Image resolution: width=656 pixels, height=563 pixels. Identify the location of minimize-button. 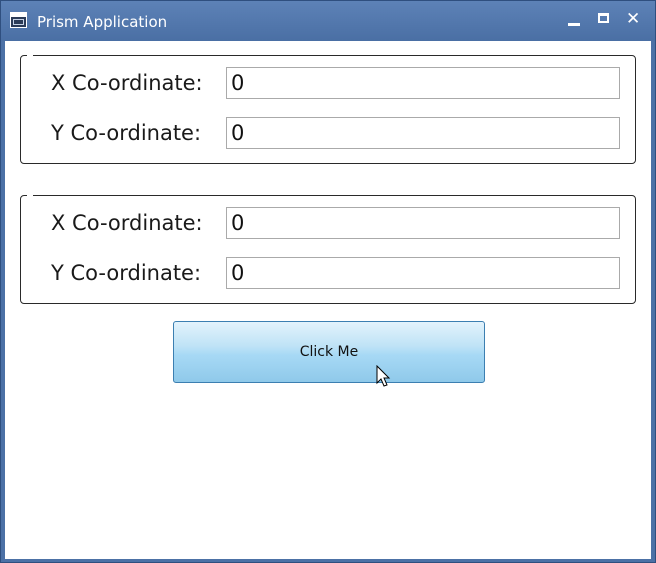
(574, 20).